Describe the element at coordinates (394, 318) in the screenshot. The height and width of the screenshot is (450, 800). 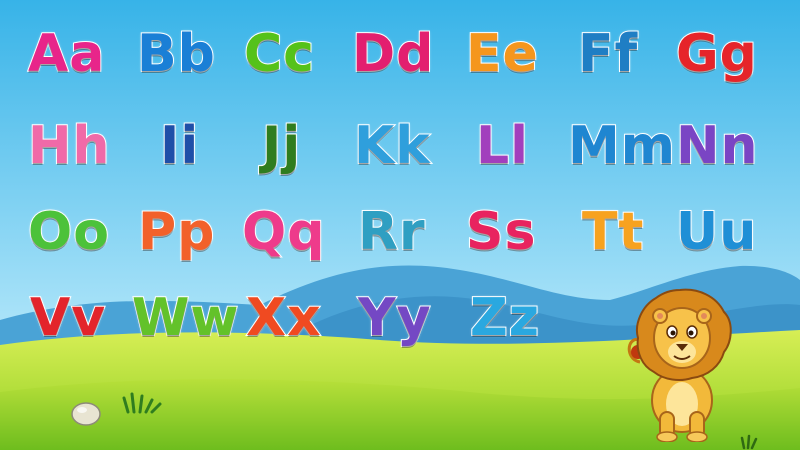
I see `letter-pair-y: Yy` at that location.